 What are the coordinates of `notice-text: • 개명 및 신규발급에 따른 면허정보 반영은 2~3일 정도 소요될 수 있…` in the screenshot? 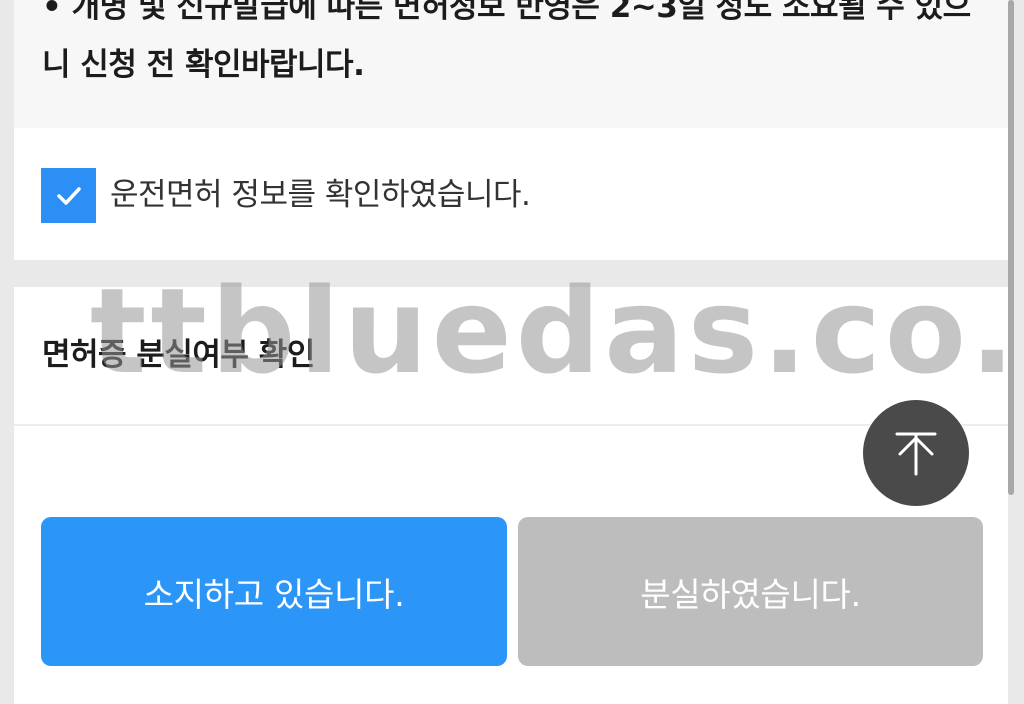 It's located at (506, 41).